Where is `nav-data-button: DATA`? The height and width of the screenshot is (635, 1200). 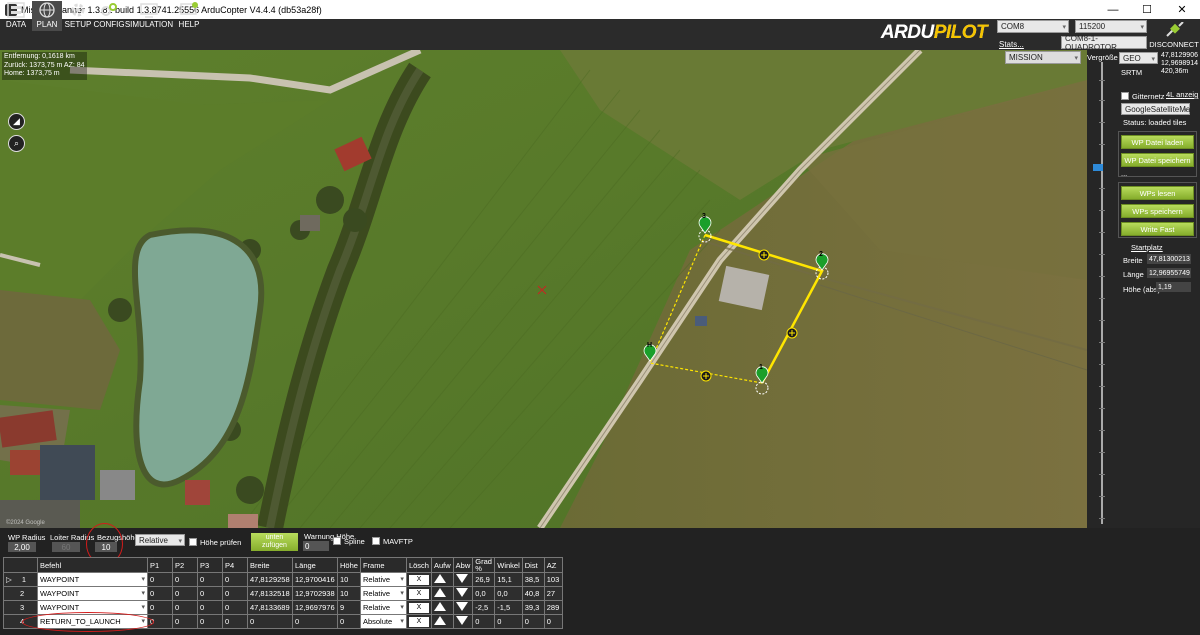 nav-data-button: DATA is located at coordinates (16, 16).